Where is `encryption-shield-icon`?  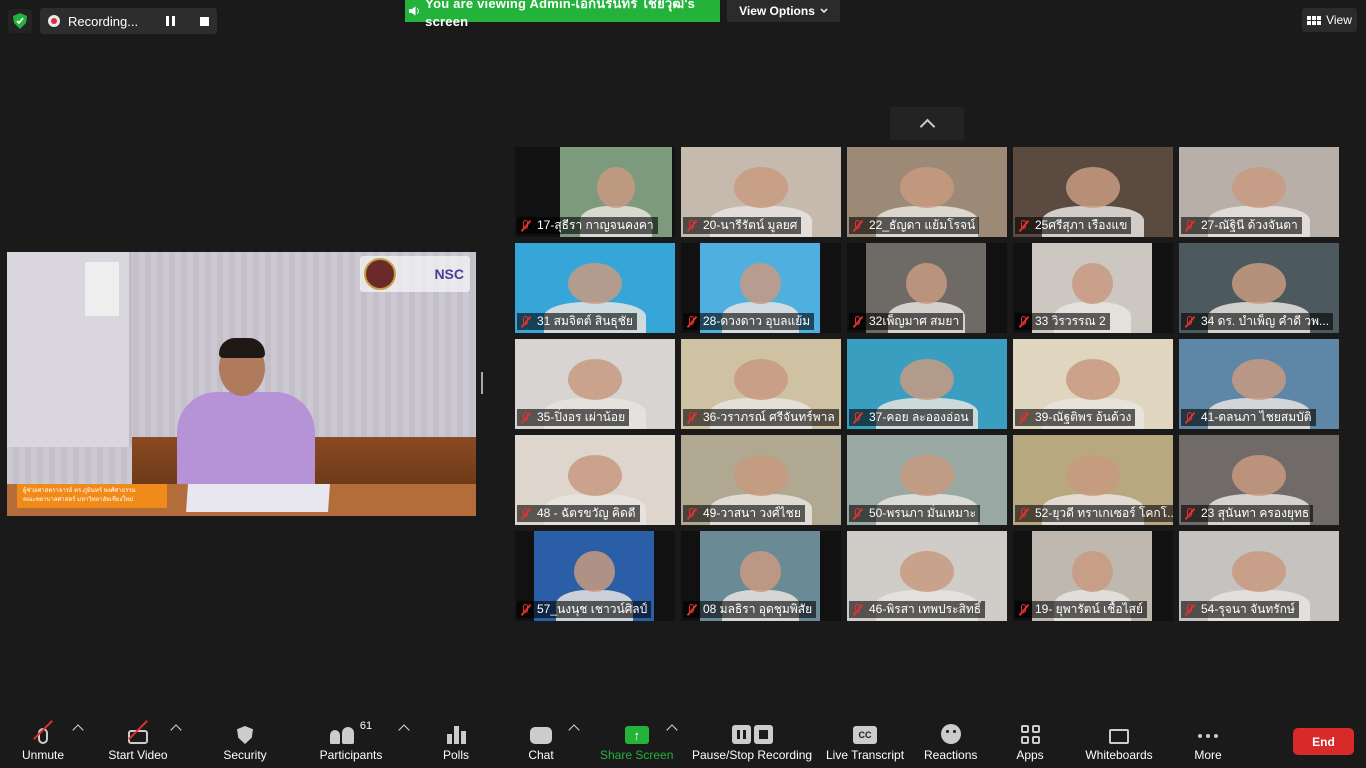
encryption-shield-icon is located at coordinates (20, 21).